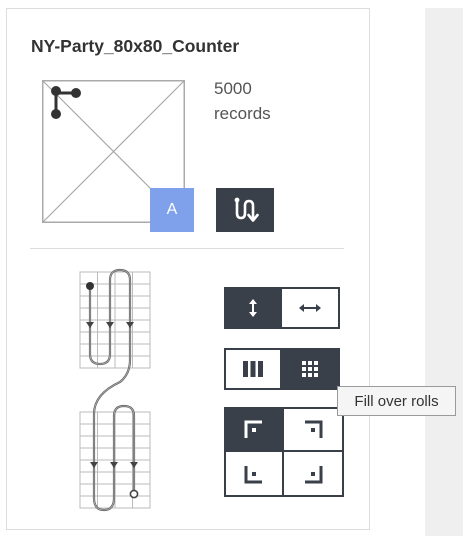 Image resolution: width=463 pixels, height=536 pixels. Describe the element at coordinates (396, 401) in the screenshot. I see `tooltip: Fill over rolls` at that location.